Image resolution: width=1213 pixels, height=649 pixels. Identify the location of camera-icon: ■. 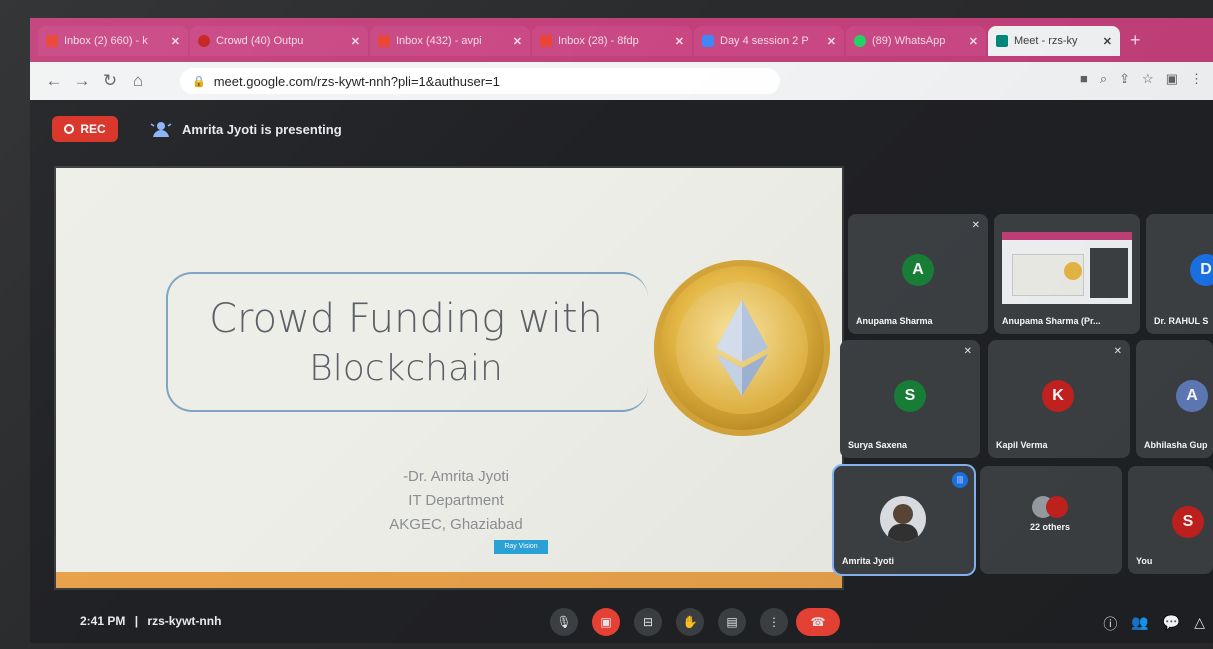
(1084, 79).